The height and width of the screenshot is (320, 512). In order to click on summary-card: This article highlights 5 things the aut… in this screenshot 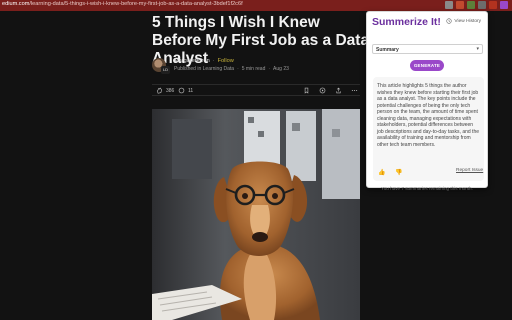, I will do `click(428, 129)`.